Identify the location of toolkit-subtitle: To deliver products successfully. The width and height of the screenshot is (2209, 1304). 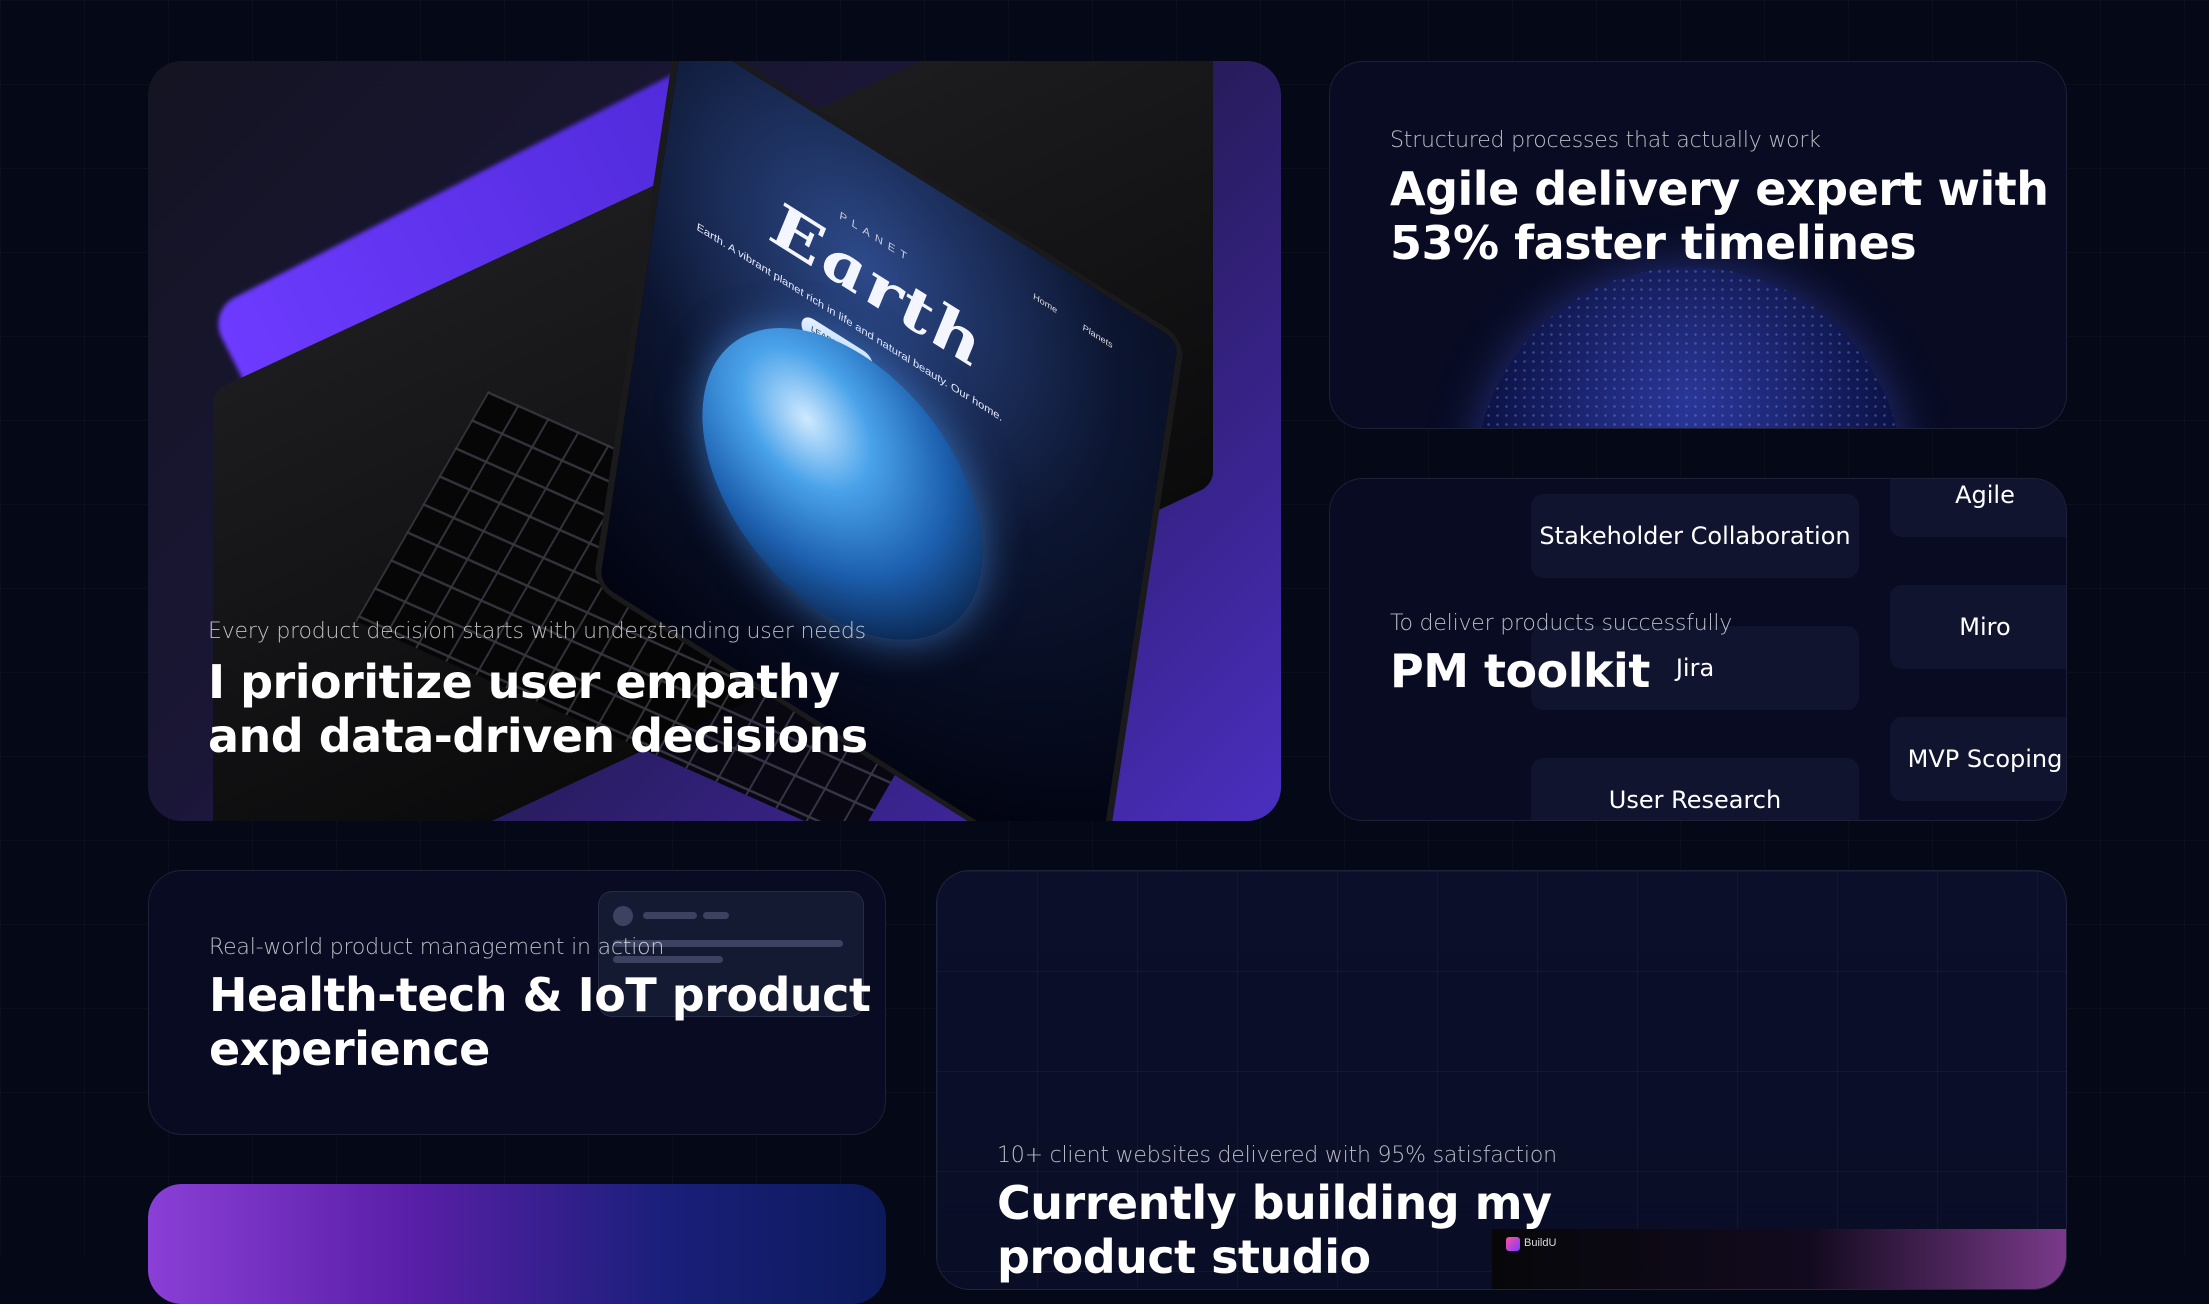
(1561, 623).